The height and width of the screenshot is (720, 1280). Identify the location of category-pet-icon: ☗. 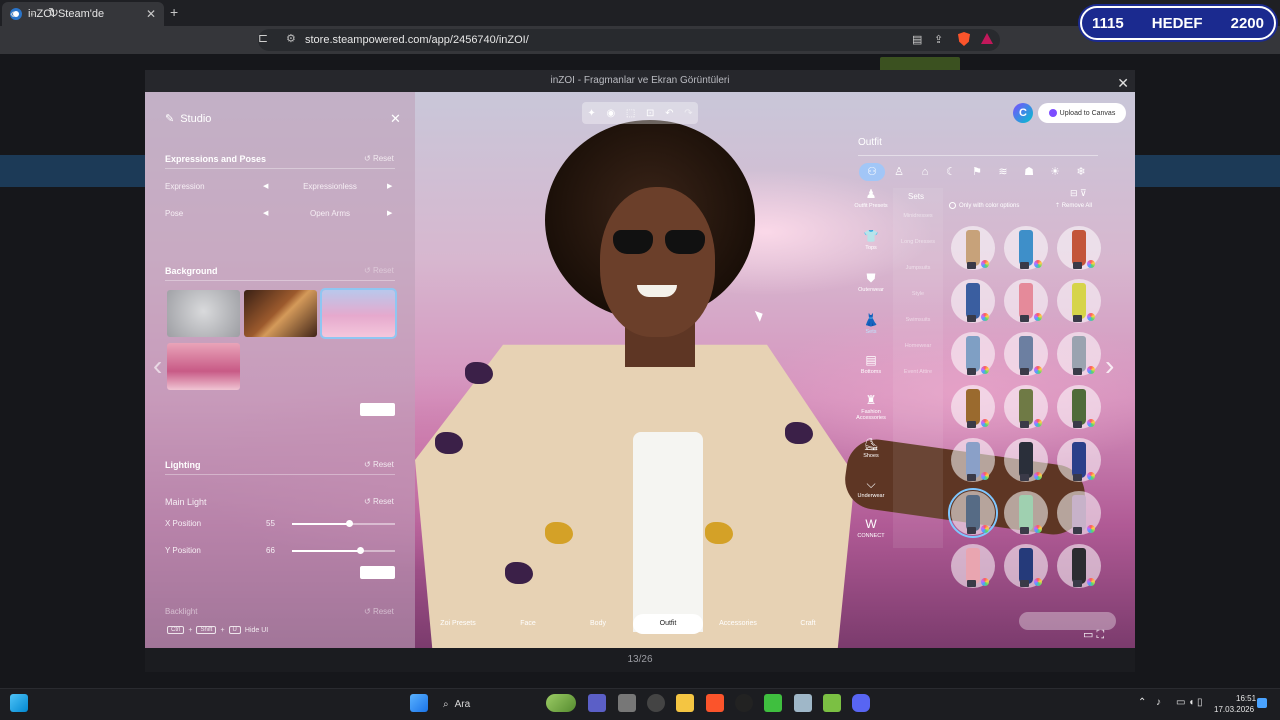
(1029, 172).